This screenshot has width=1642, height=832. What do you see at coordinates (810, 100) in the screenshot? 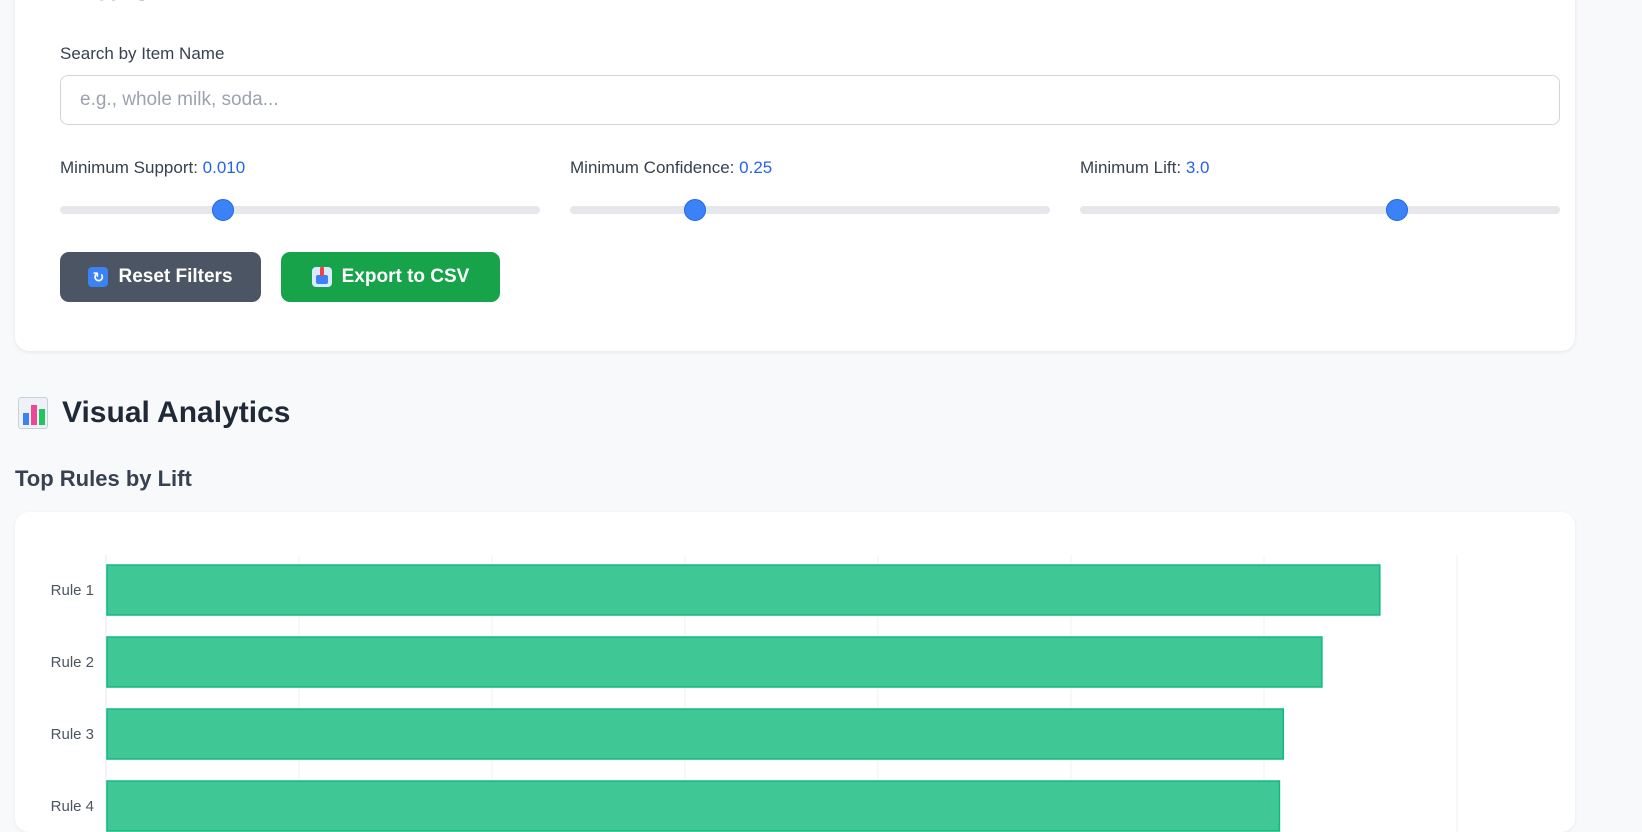
I see `search-input` at bounding box center [810, 100].